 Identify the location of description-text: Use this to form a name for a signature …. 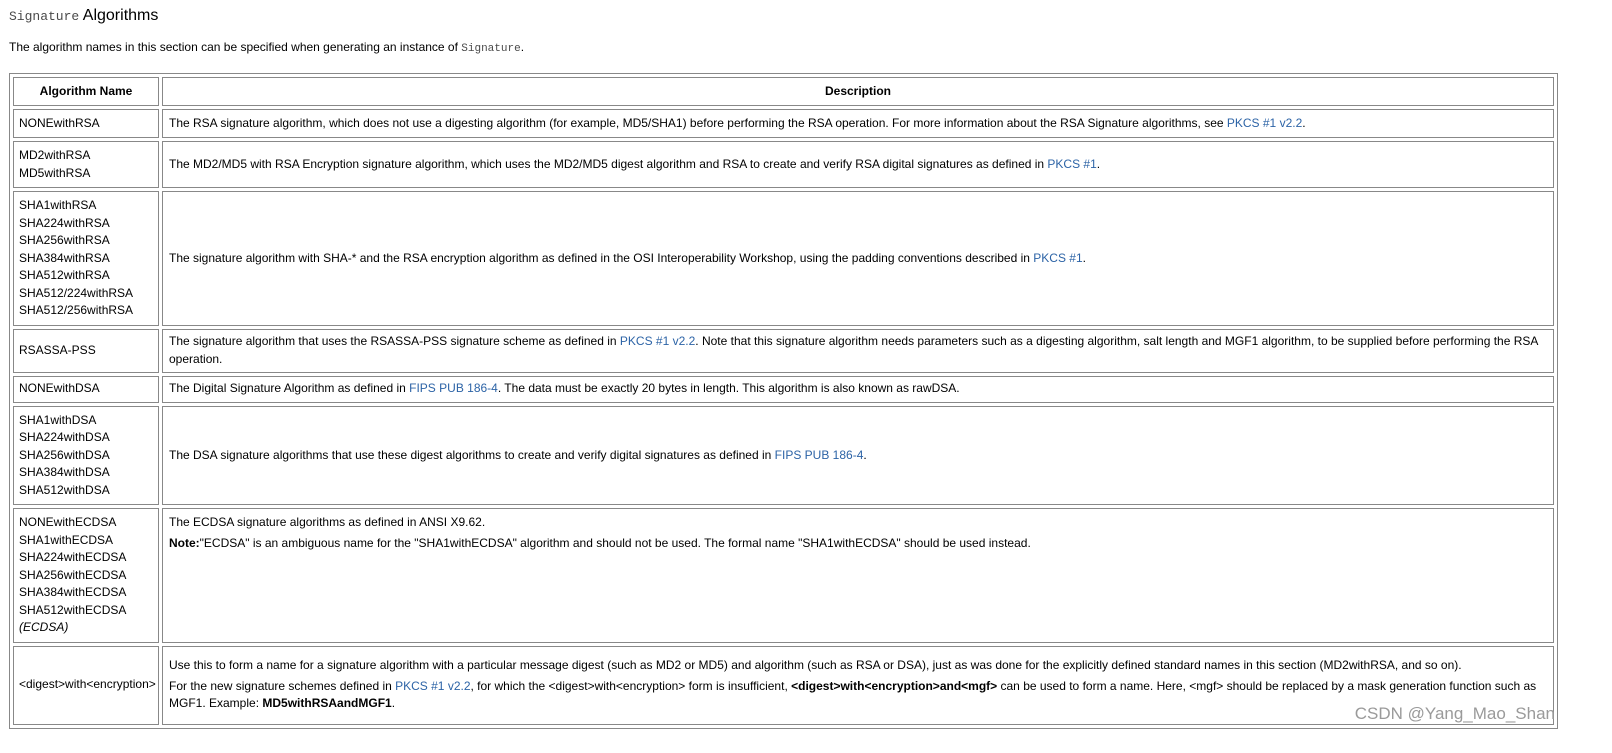
(815, 665).